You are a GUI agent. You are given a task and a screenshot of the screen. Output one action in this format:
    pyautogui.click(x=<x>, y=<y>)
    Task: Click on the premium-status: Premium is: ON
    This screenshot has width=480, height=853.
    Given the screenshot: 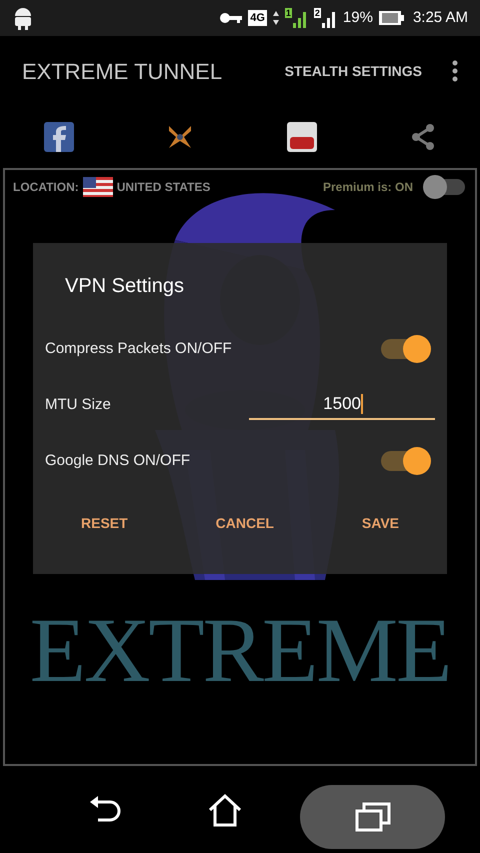 What is the action you would take?
    pyautogui.click(x=367, y=187)
    